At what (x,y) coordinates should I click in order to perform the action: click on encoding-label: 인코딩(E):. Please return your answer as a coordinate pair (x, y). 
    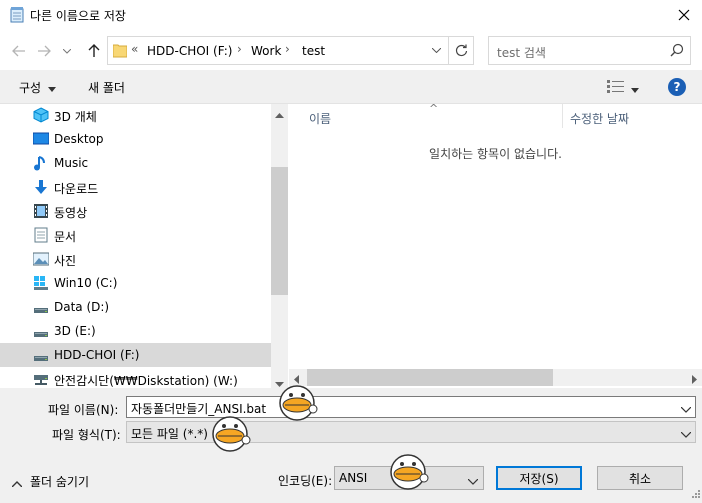
    Looking at the image, I should click on (305, 481).